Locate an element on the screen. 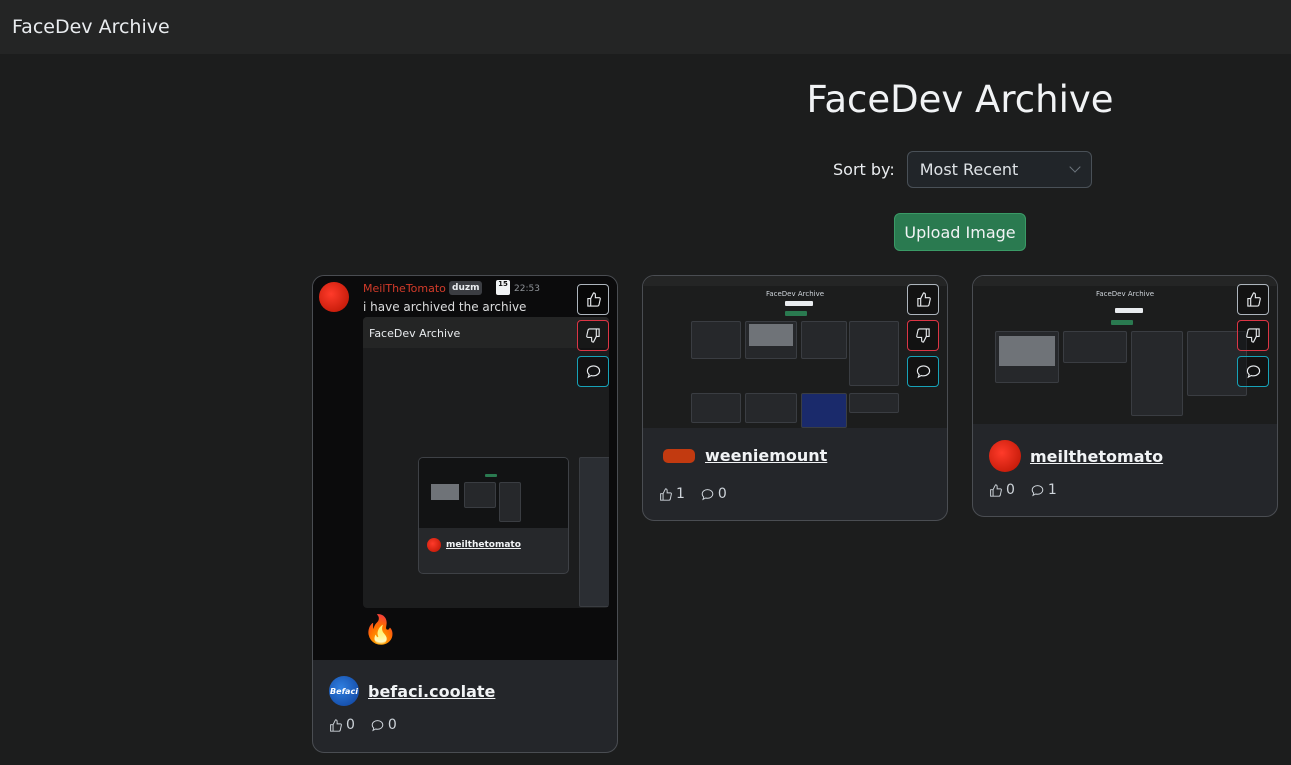 The width and height of the screenshot is (1291, 765). sort-row: Sort by: Most Recent is located at coordinates (962, 169).